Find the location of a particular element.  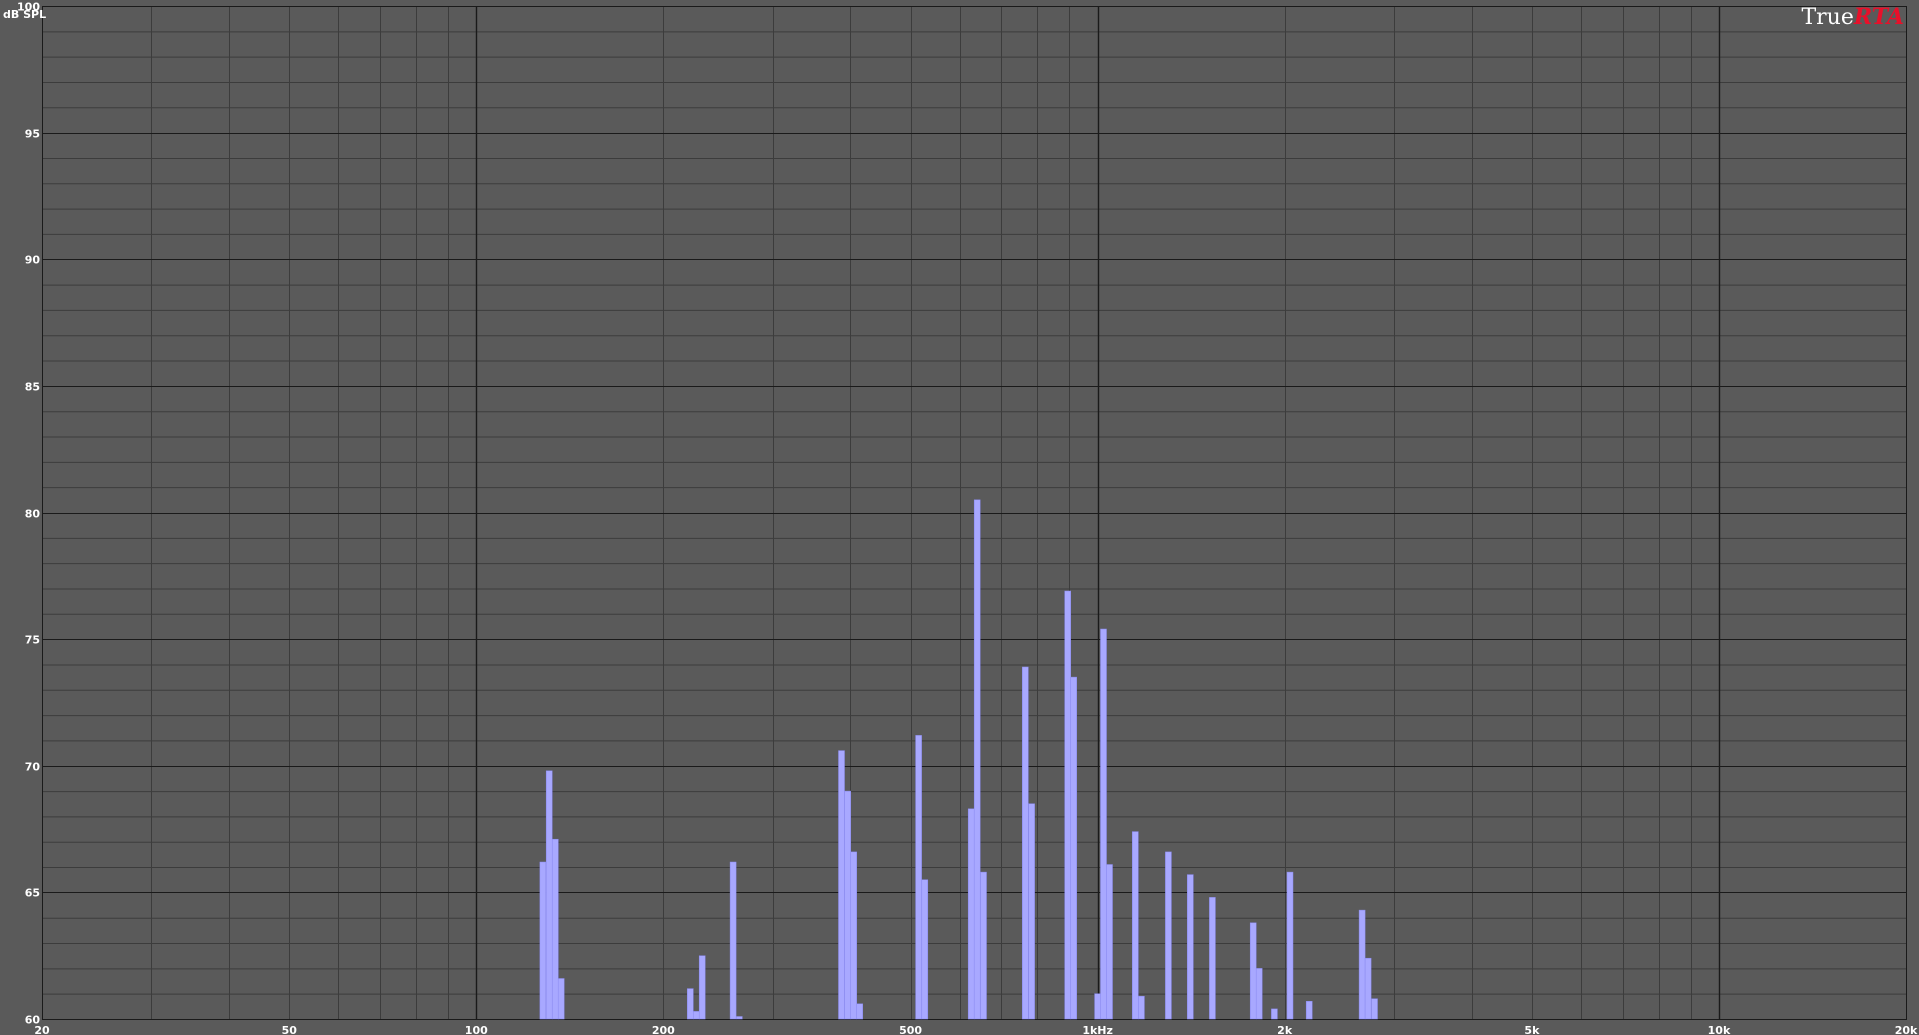

y-tick-label: 65 is located at coordinates (32, 893).